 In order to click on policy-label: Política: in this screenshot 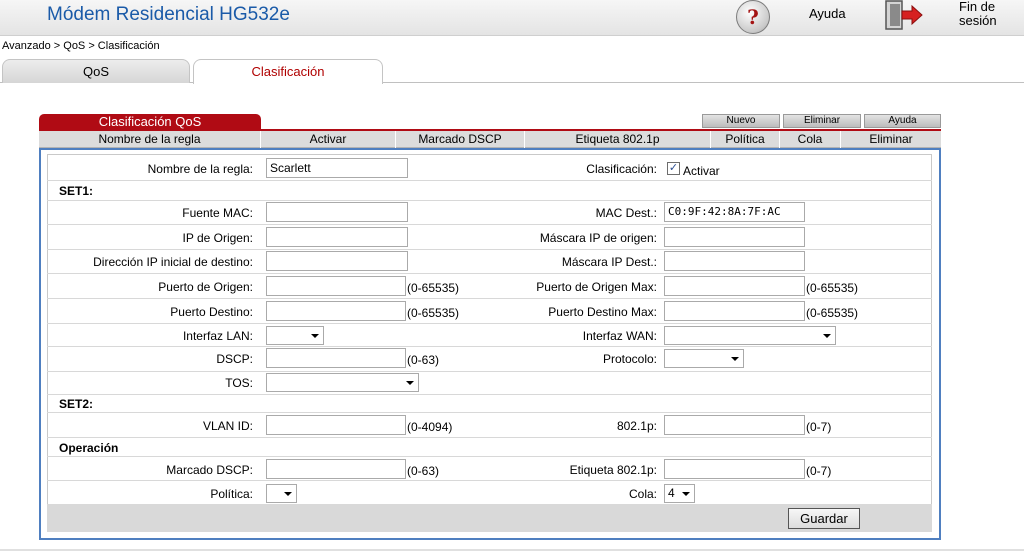, I will do `click(231, 494)`.